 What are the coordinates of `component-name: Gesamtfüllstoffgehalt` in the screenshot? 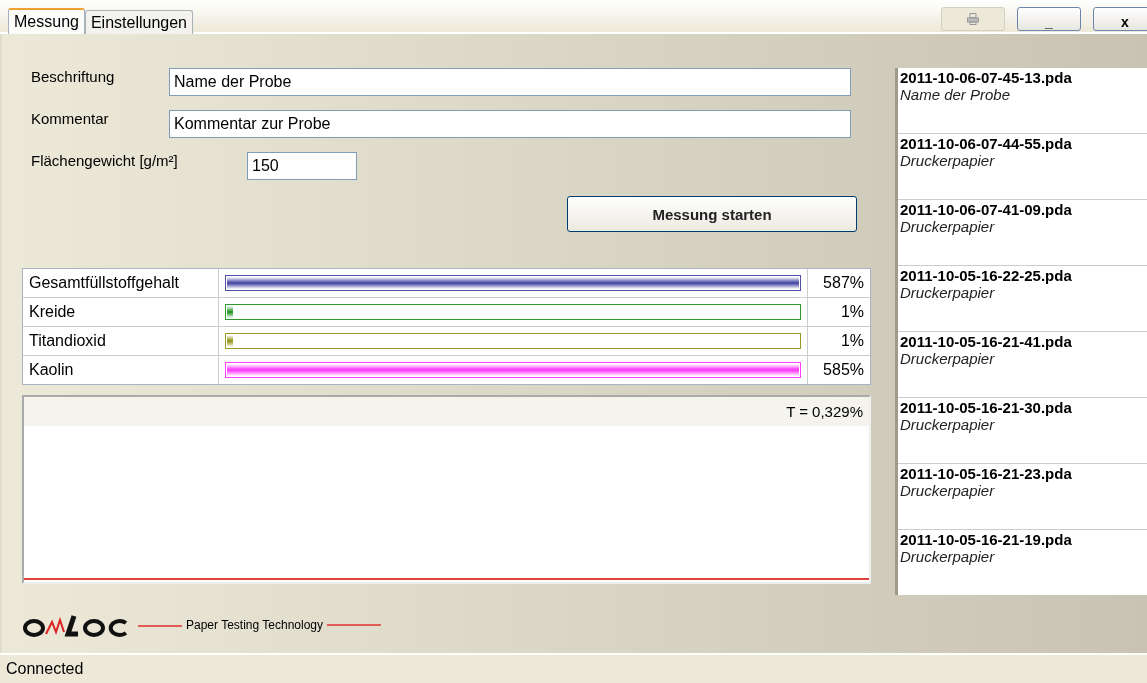 It's located at (121, 283).